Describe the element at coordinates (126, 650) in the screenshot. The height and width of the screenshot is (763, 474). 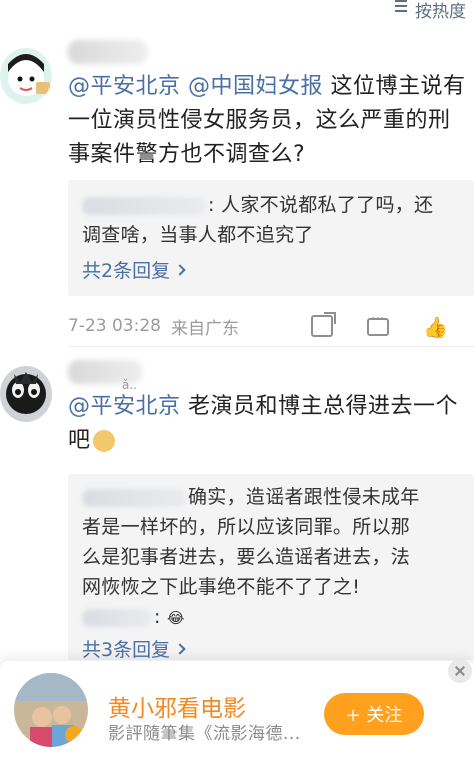
I see `more-replies-label: 共3条回复` at that location.